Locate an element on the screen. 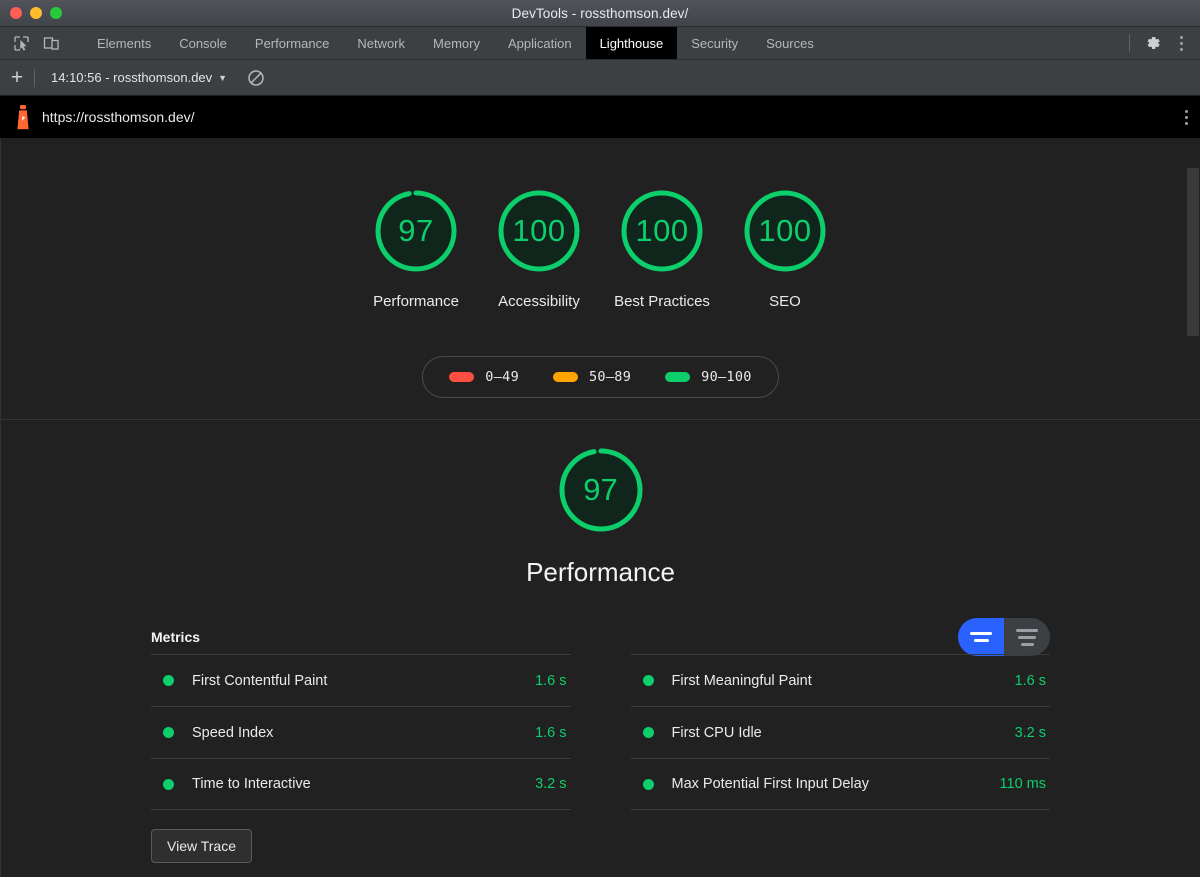  legend-item-fail: 0–49 is located at coordinates (484, 377).